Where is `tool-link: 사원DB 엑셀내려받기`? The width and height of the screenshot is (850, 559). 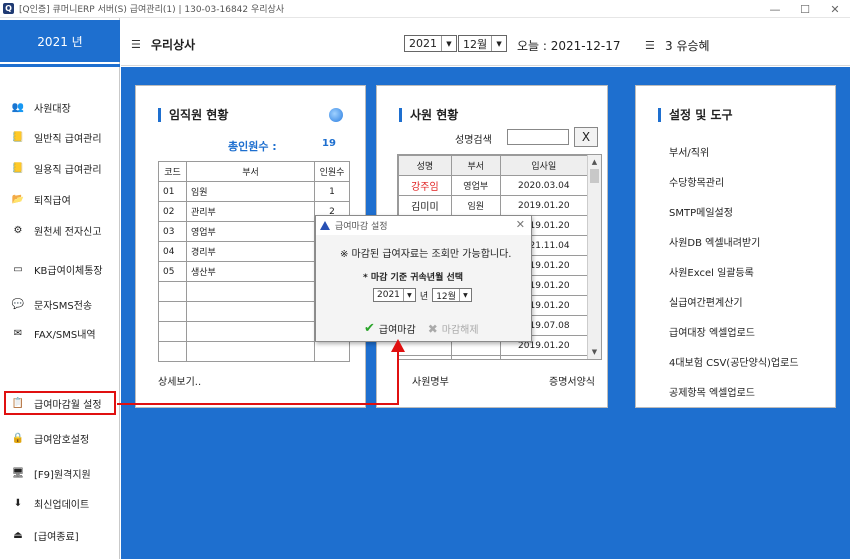
tool-link: 사원DB 엑셀내려받기 is located at coordinates (734, 241).